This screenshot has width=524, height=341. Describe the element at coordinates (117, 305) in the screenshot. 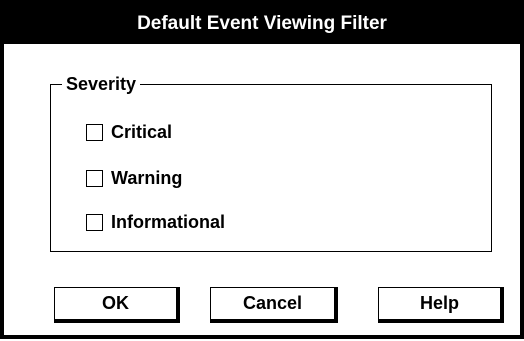

I see `ok-button: OK` at that location.